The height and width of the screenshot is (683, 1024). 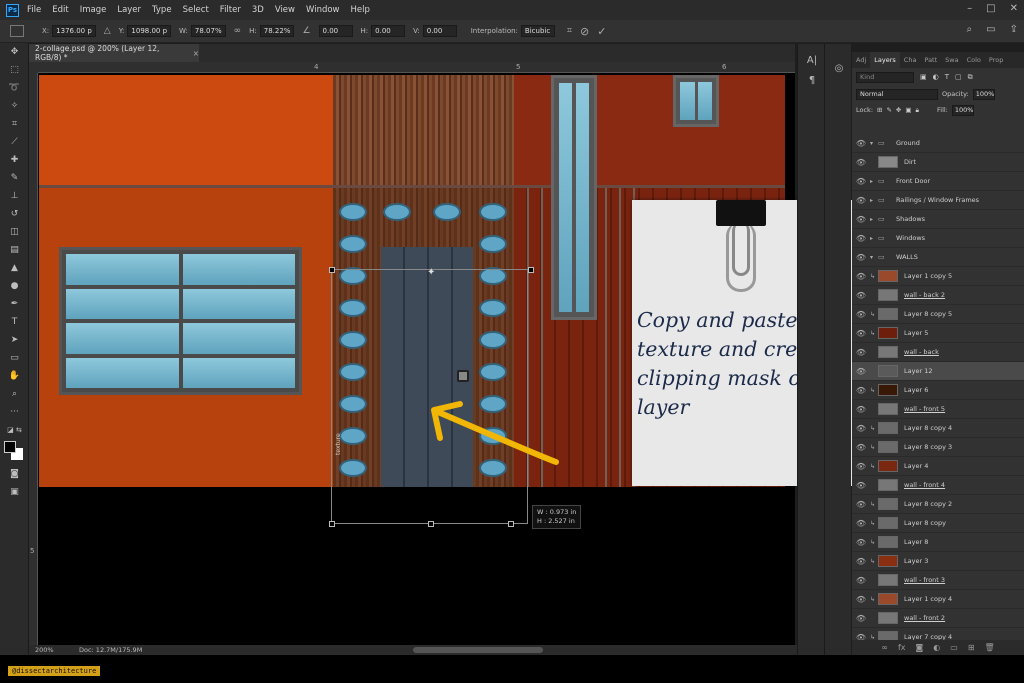 I want to click on layer-name: Layer 12, so click(x=918, y=371).